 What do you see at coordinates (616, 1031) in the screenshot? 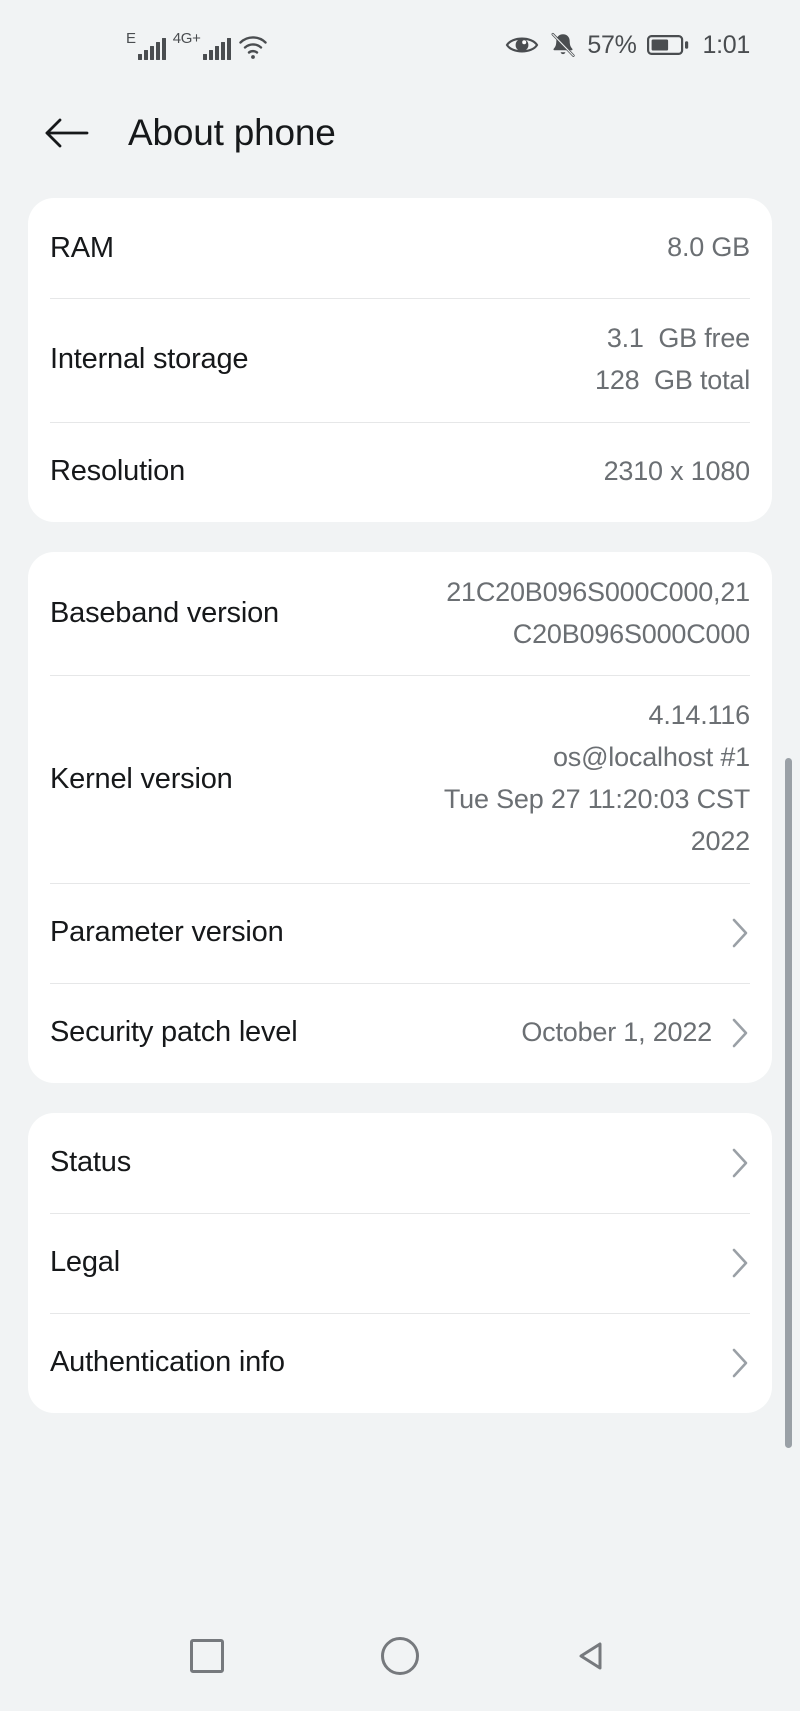
I see `row-value-security-patch-level: October 1, 2022` at bounding box center [616, 1031].